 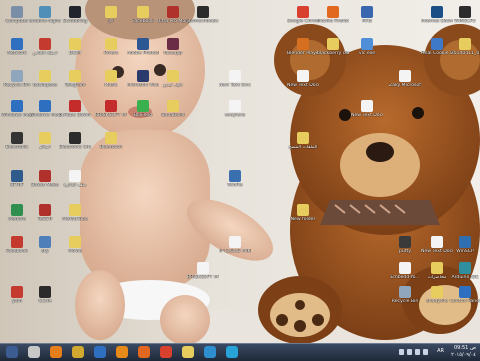 I want to click on desktop-icon: ouTube Download, so click(x=75, y=113).